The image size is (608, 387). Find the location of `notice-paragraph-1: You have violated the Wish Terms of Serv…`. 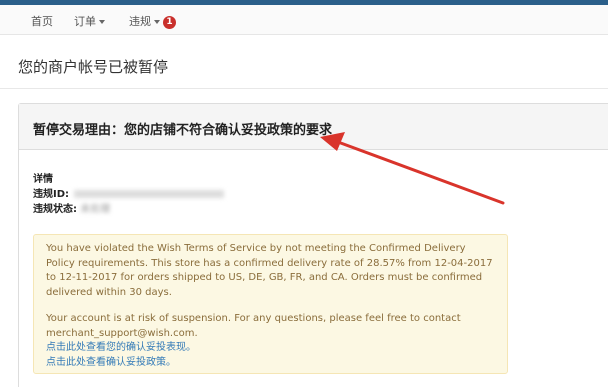

notice-paragraph-1: You have violated the Wish Terms of Serv… is located at coordinates (269, 270).